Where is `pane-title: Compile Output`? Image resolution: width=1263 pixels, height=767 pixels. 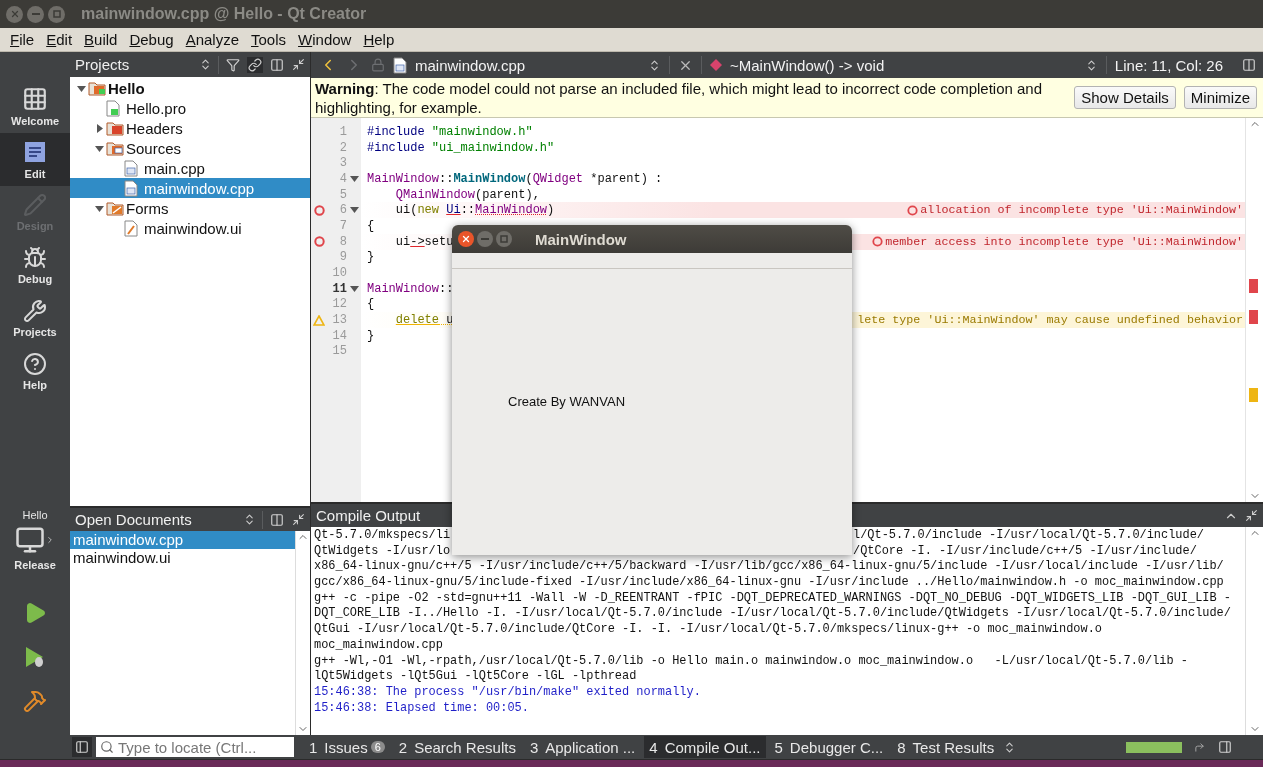 pane-title: Compile Output is located at coordinates (369, 515).